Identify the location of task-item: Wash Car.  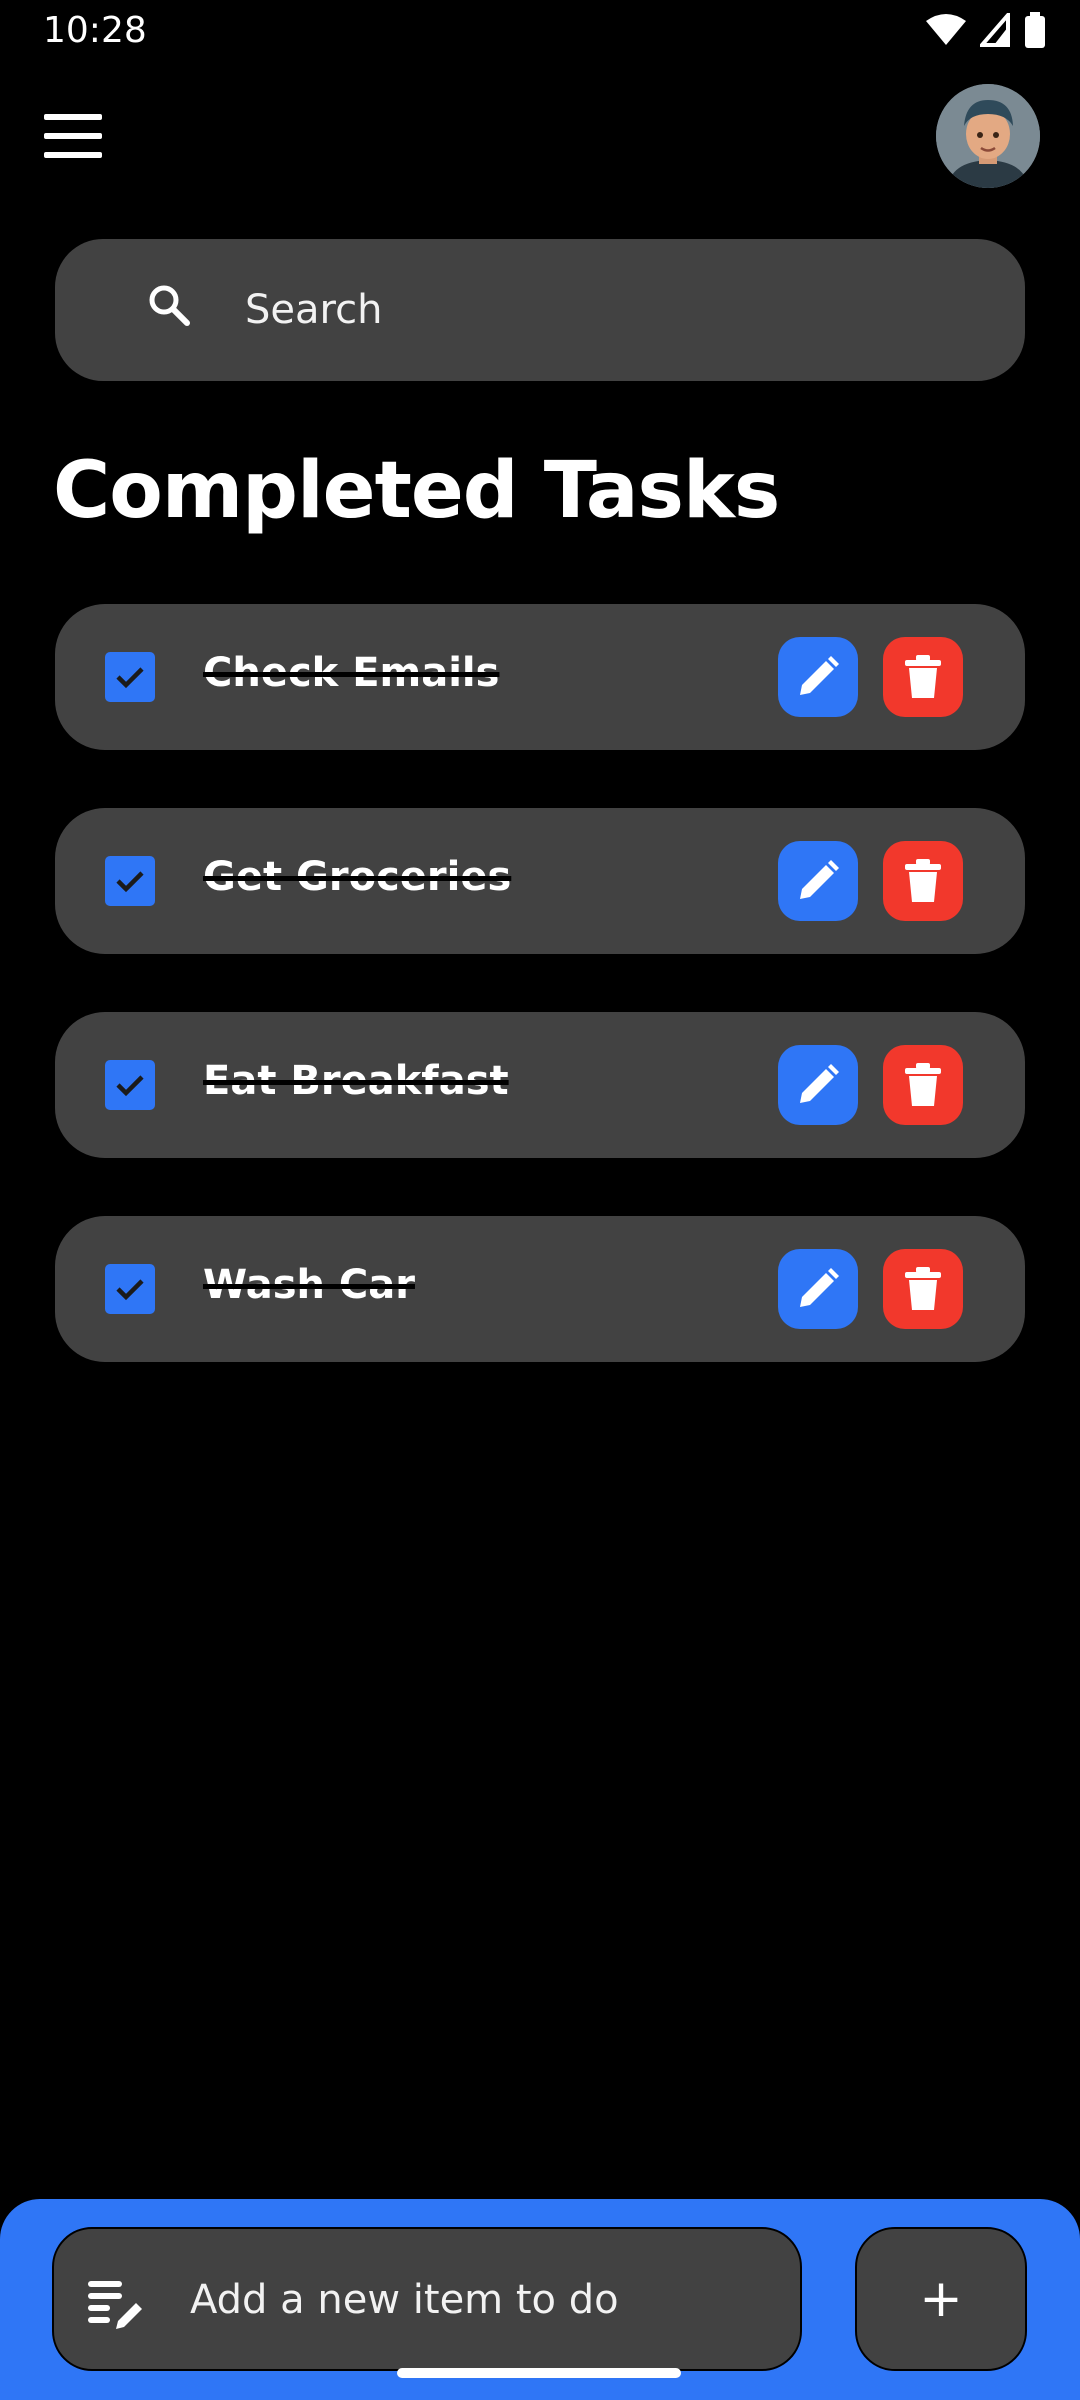
(540, 1289).